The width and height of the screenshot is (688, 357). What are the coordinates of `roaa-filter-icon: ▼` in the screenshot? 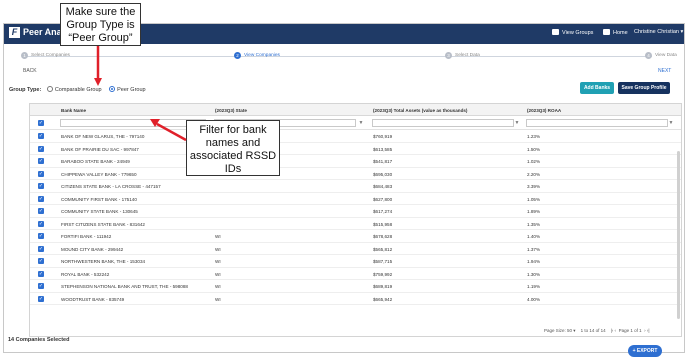 It's located at (671, 123).